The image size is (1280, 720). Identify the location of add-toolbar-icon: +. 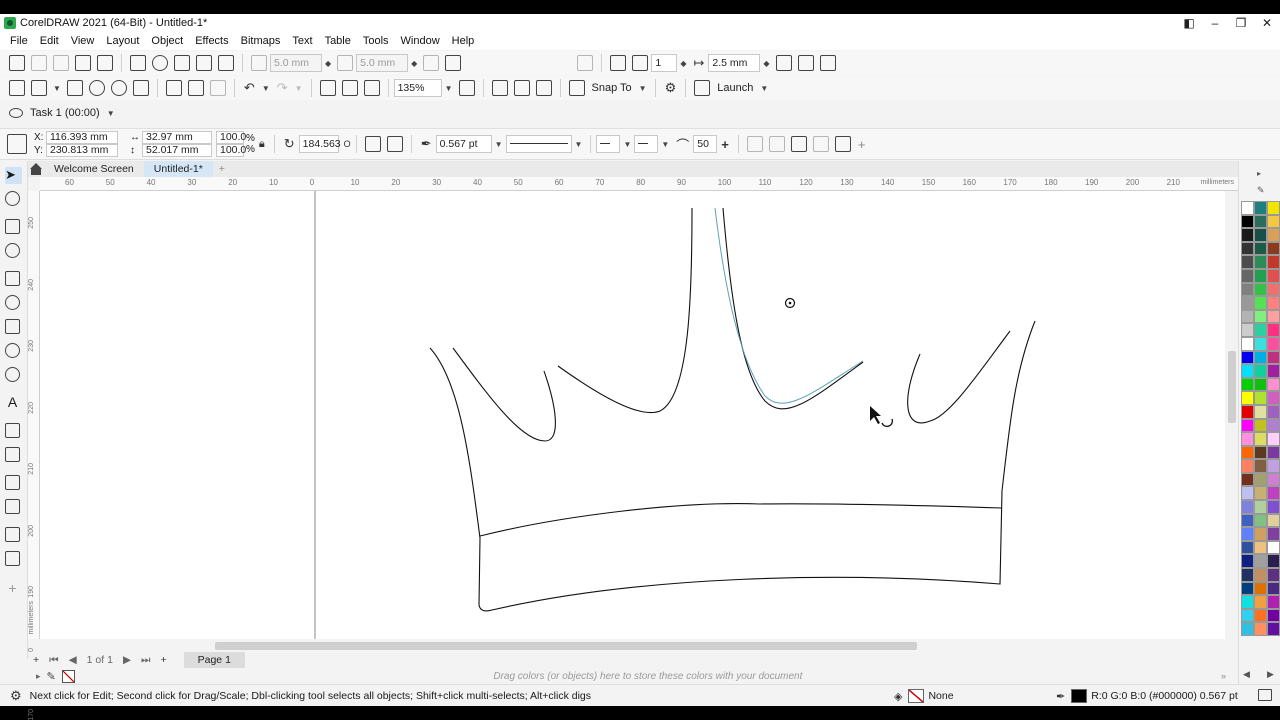
(862, 144).